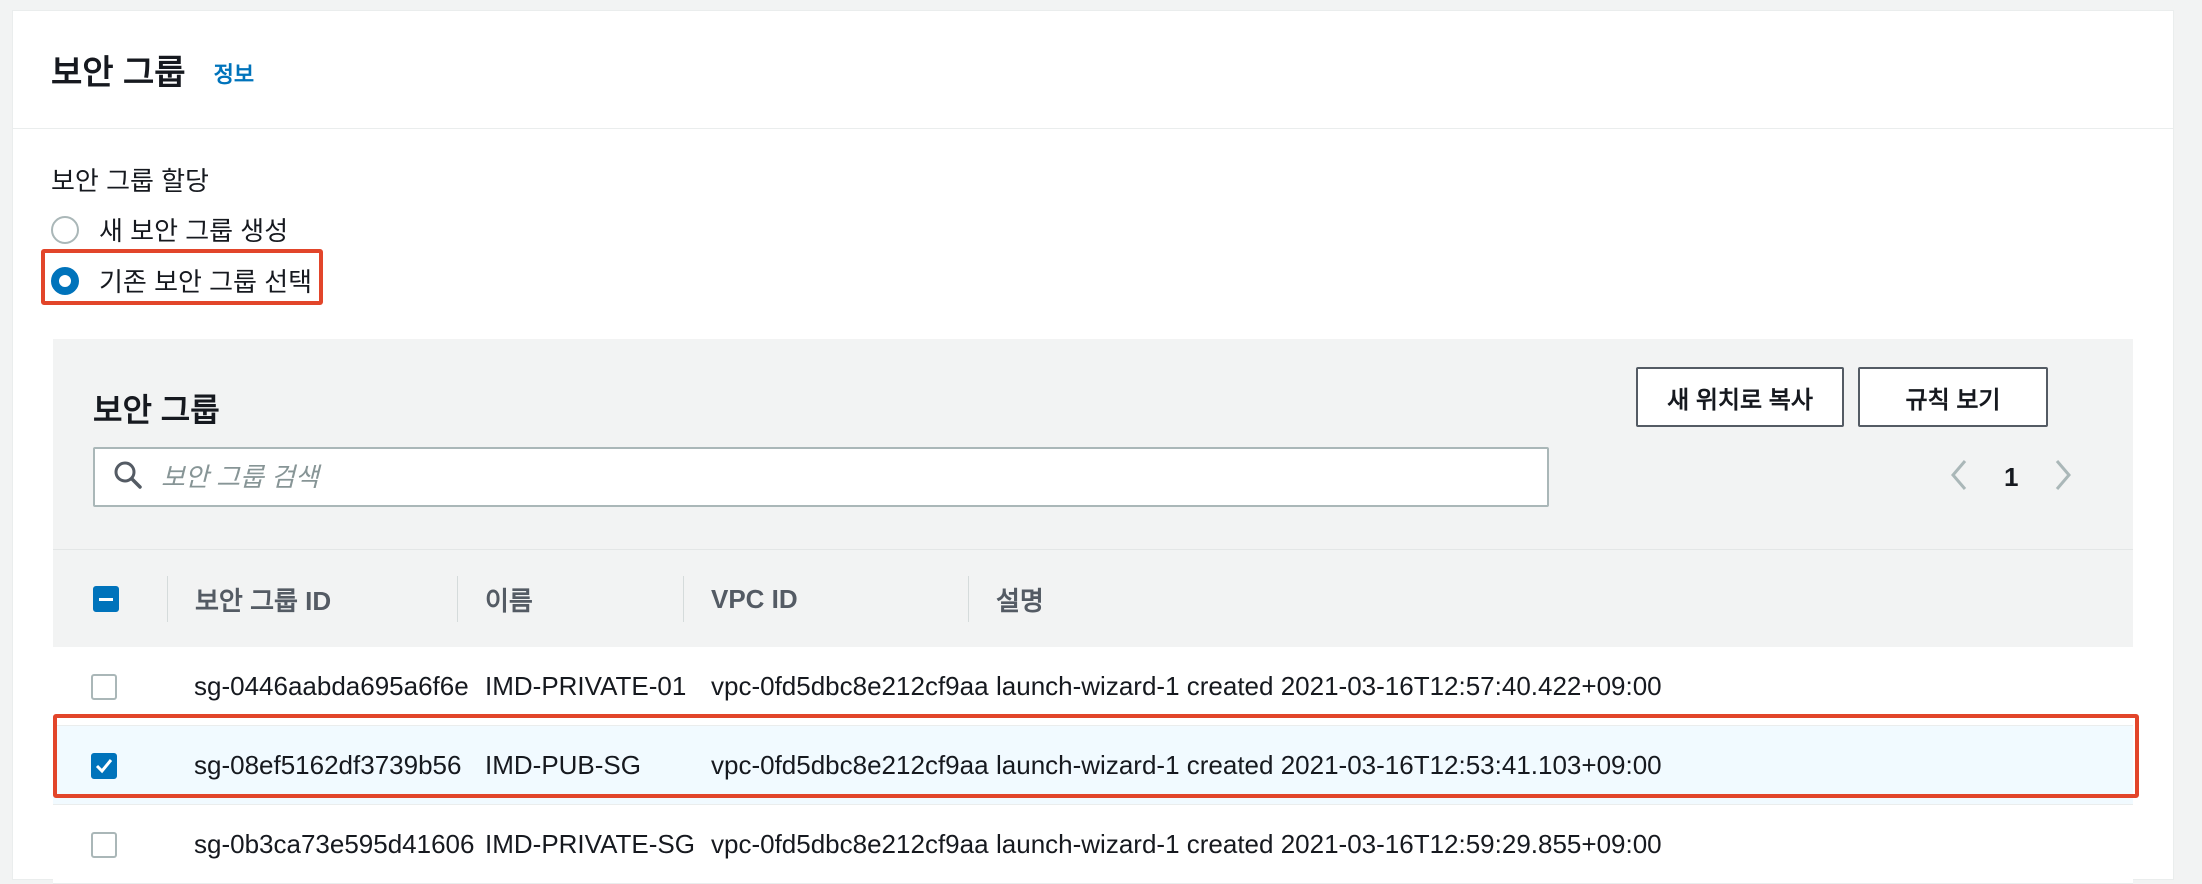 The width and height of the screenshot is (2202, 884). Describe the element at coordinates (263, 599) in the screenshot. I see `column-header-id: 보안 그룹 ID` at that location.